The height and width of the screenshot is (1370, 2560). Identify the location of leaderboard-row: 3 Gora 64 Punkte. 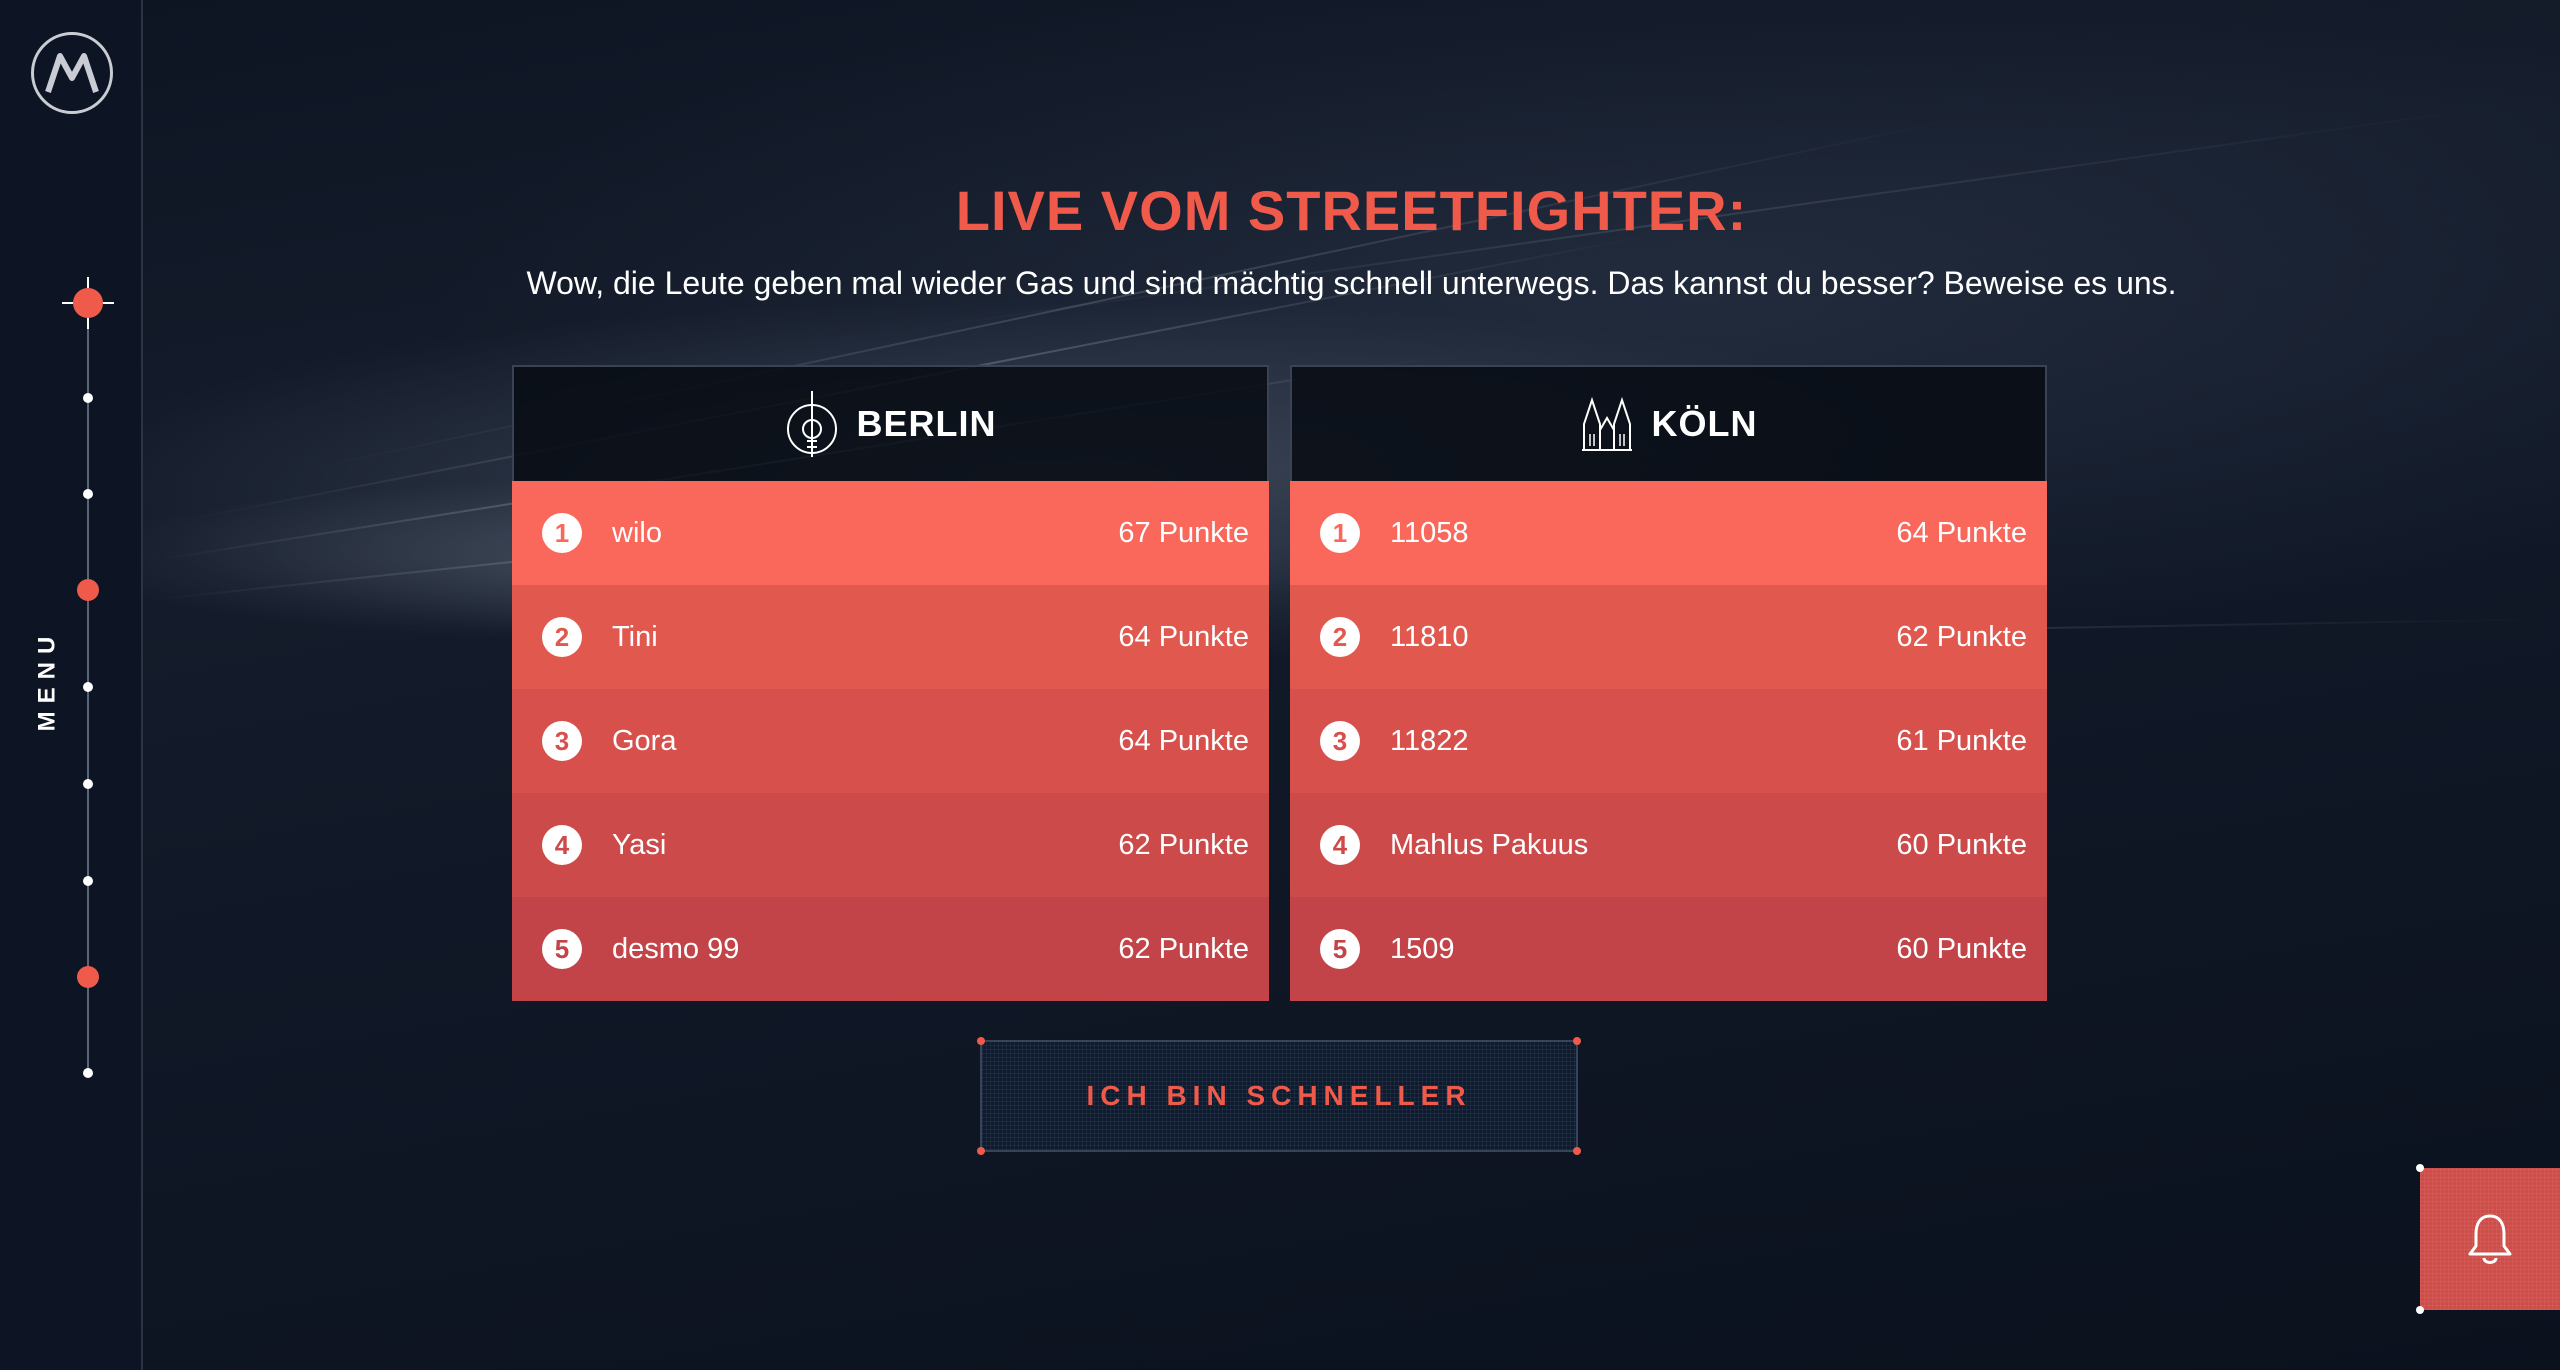
(890, 741).